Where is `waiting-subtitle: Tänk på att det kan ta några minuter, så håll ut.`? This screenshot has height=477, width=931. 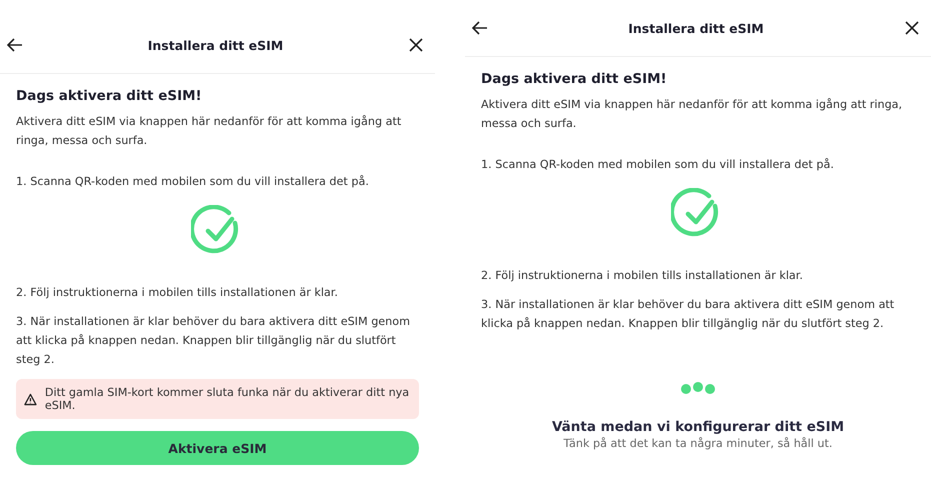 waiting-subtitle: Tänk på att det kan ta några minuter, så håll ut. is located at coordinates (698, 443).